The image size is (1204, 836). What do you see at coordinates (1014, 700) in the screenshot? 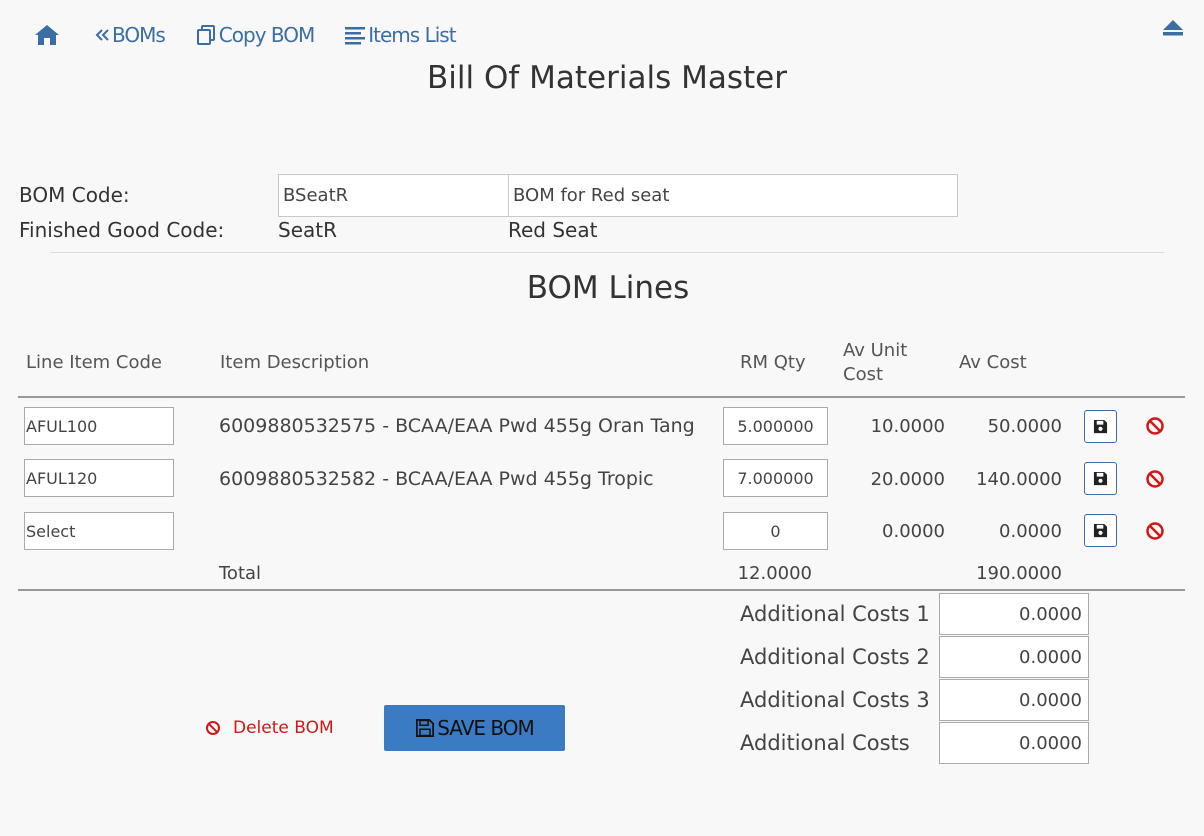
I see `additional-costs-3-input: 0.0000` at bounding box center [1014, 700].